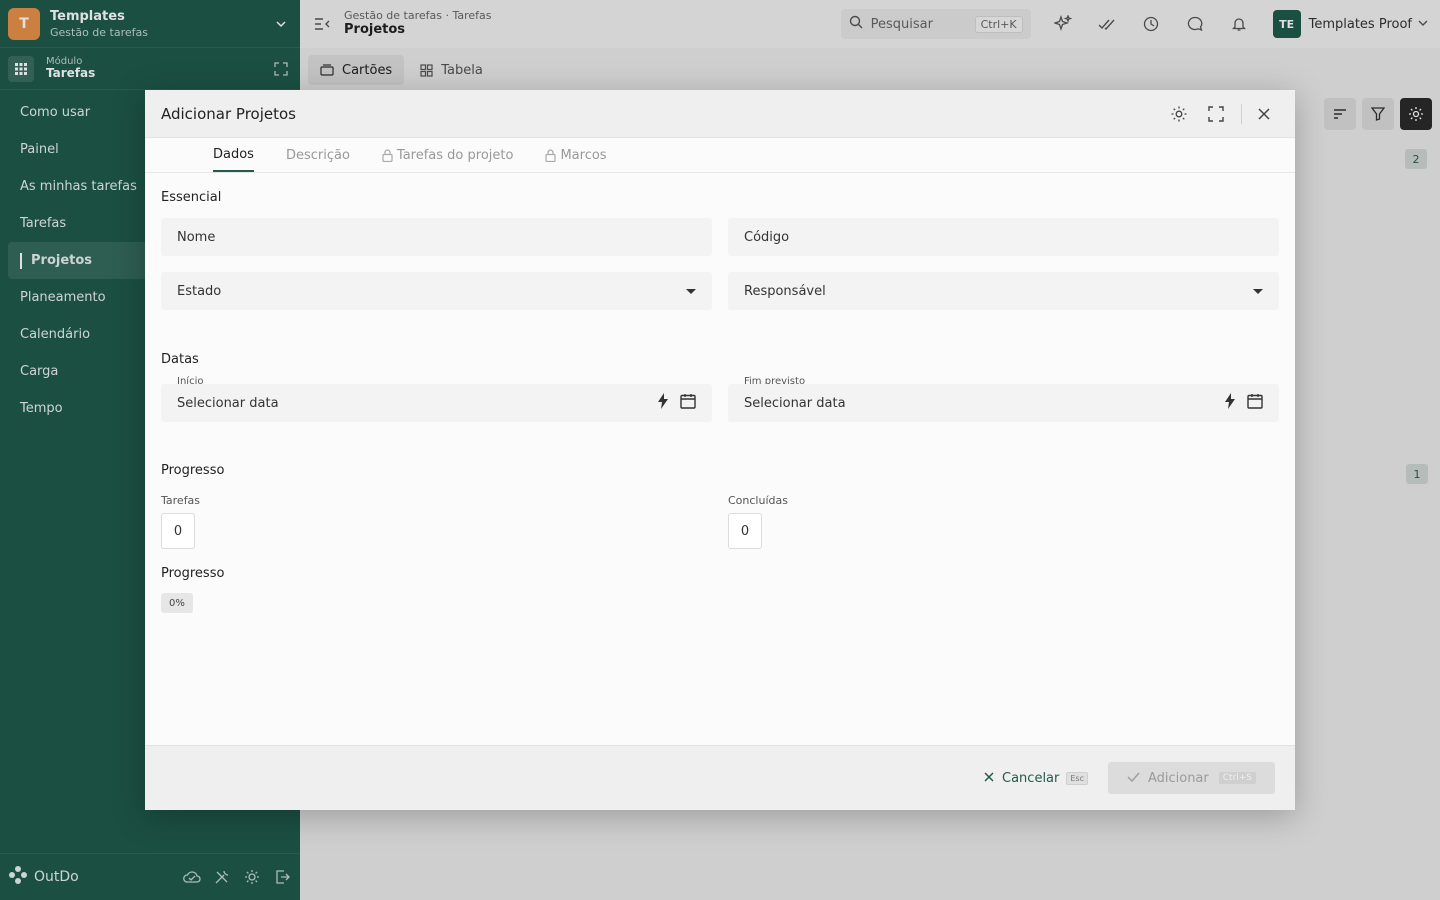 The width and height of the screenshot is (1440, 900). What do you see at coordinates (1237, 778) in the screenshot?
I see `add-shortcut: Ctrl+S` at bounding box center [1237, 778].